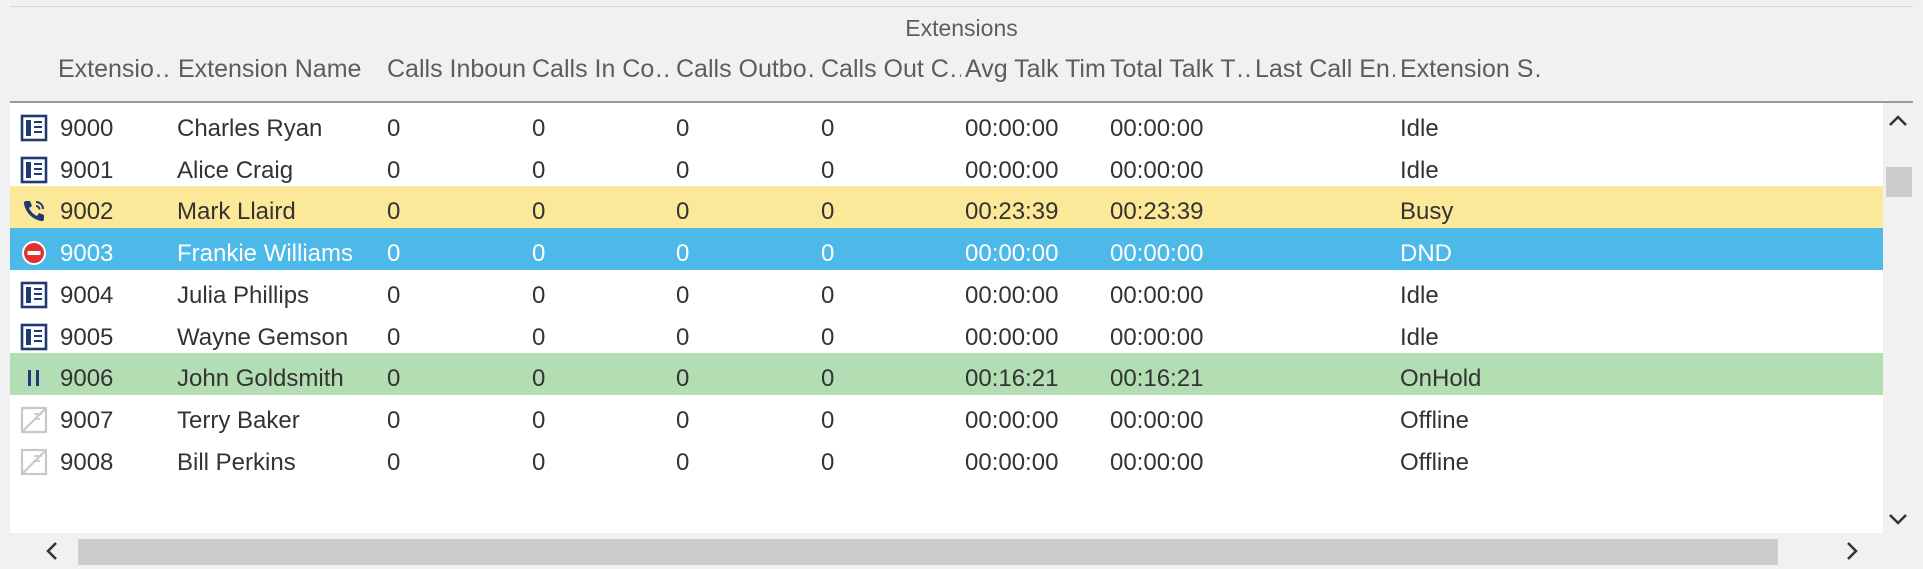 This screenshot has width=1923, height=569. What do you see at coordinates (34, 253) in the screenshot?
I see `do-not-disturb-icon` at bounding box center [34, 253].